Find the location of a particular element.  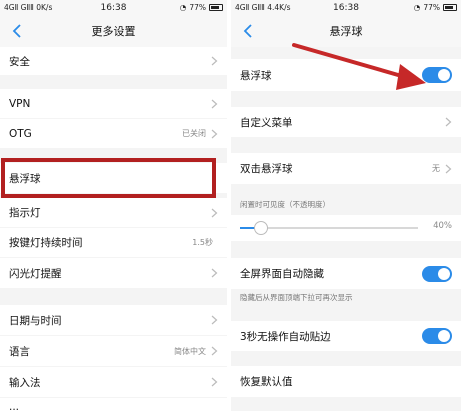

status-bar: 4GⅡ GⅡⅡ 0K/s 16:38 ◔ 77% is located at coordinates (113, 7).